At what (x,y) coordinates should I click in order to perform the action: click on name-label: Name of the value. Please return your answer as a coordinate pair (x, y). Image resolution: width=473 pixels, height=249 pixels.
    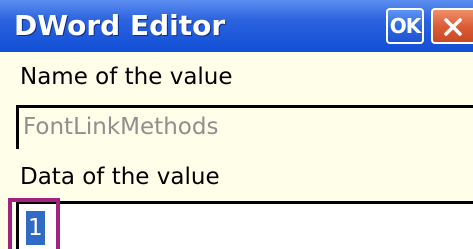
    Looking at the image, I should click on (126, 77).